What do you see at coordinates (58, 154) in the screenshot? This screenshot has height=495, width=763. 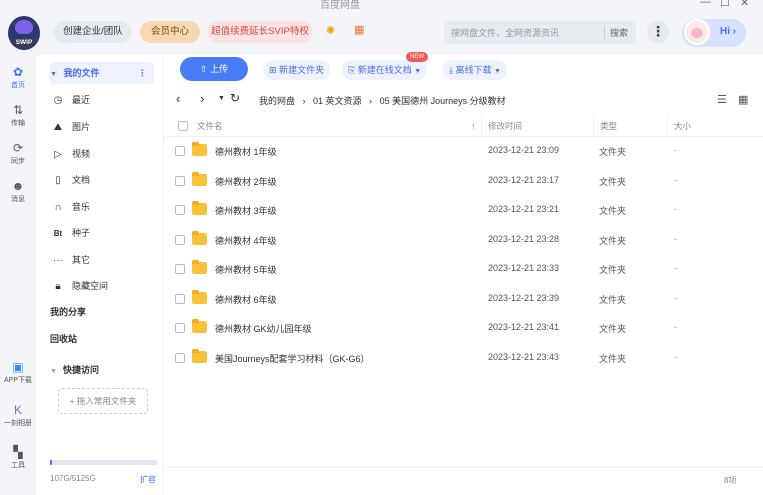 I see `video-icon: ▷` at bounding box center [58, 154].